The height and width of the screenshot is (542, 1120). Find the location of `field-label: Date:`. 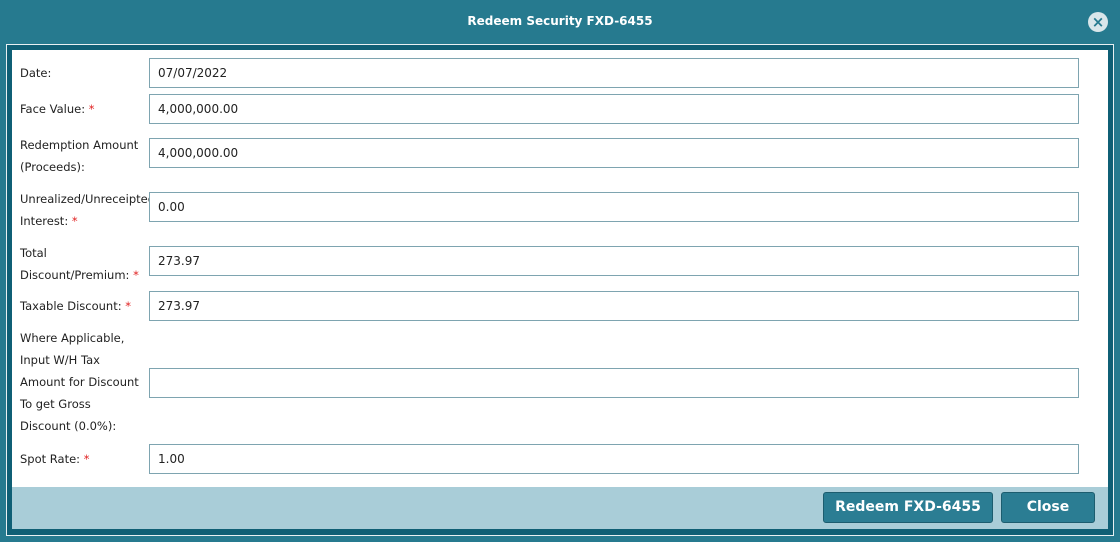

field-label: Date: is located at coordinates (36, 73).